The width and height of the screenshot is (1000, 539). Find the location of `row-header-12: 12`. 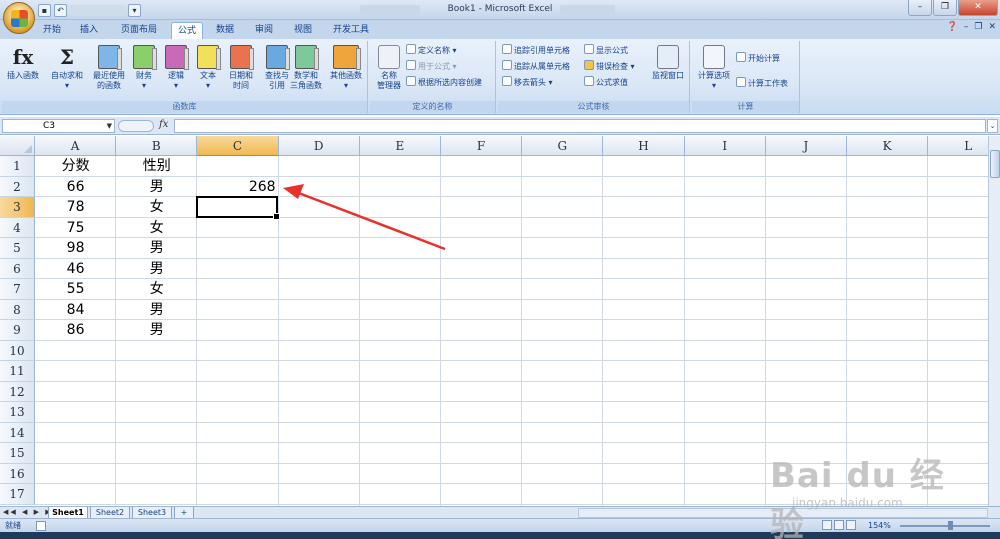

row-header-12: 12 is located at coordinates (17, 391).